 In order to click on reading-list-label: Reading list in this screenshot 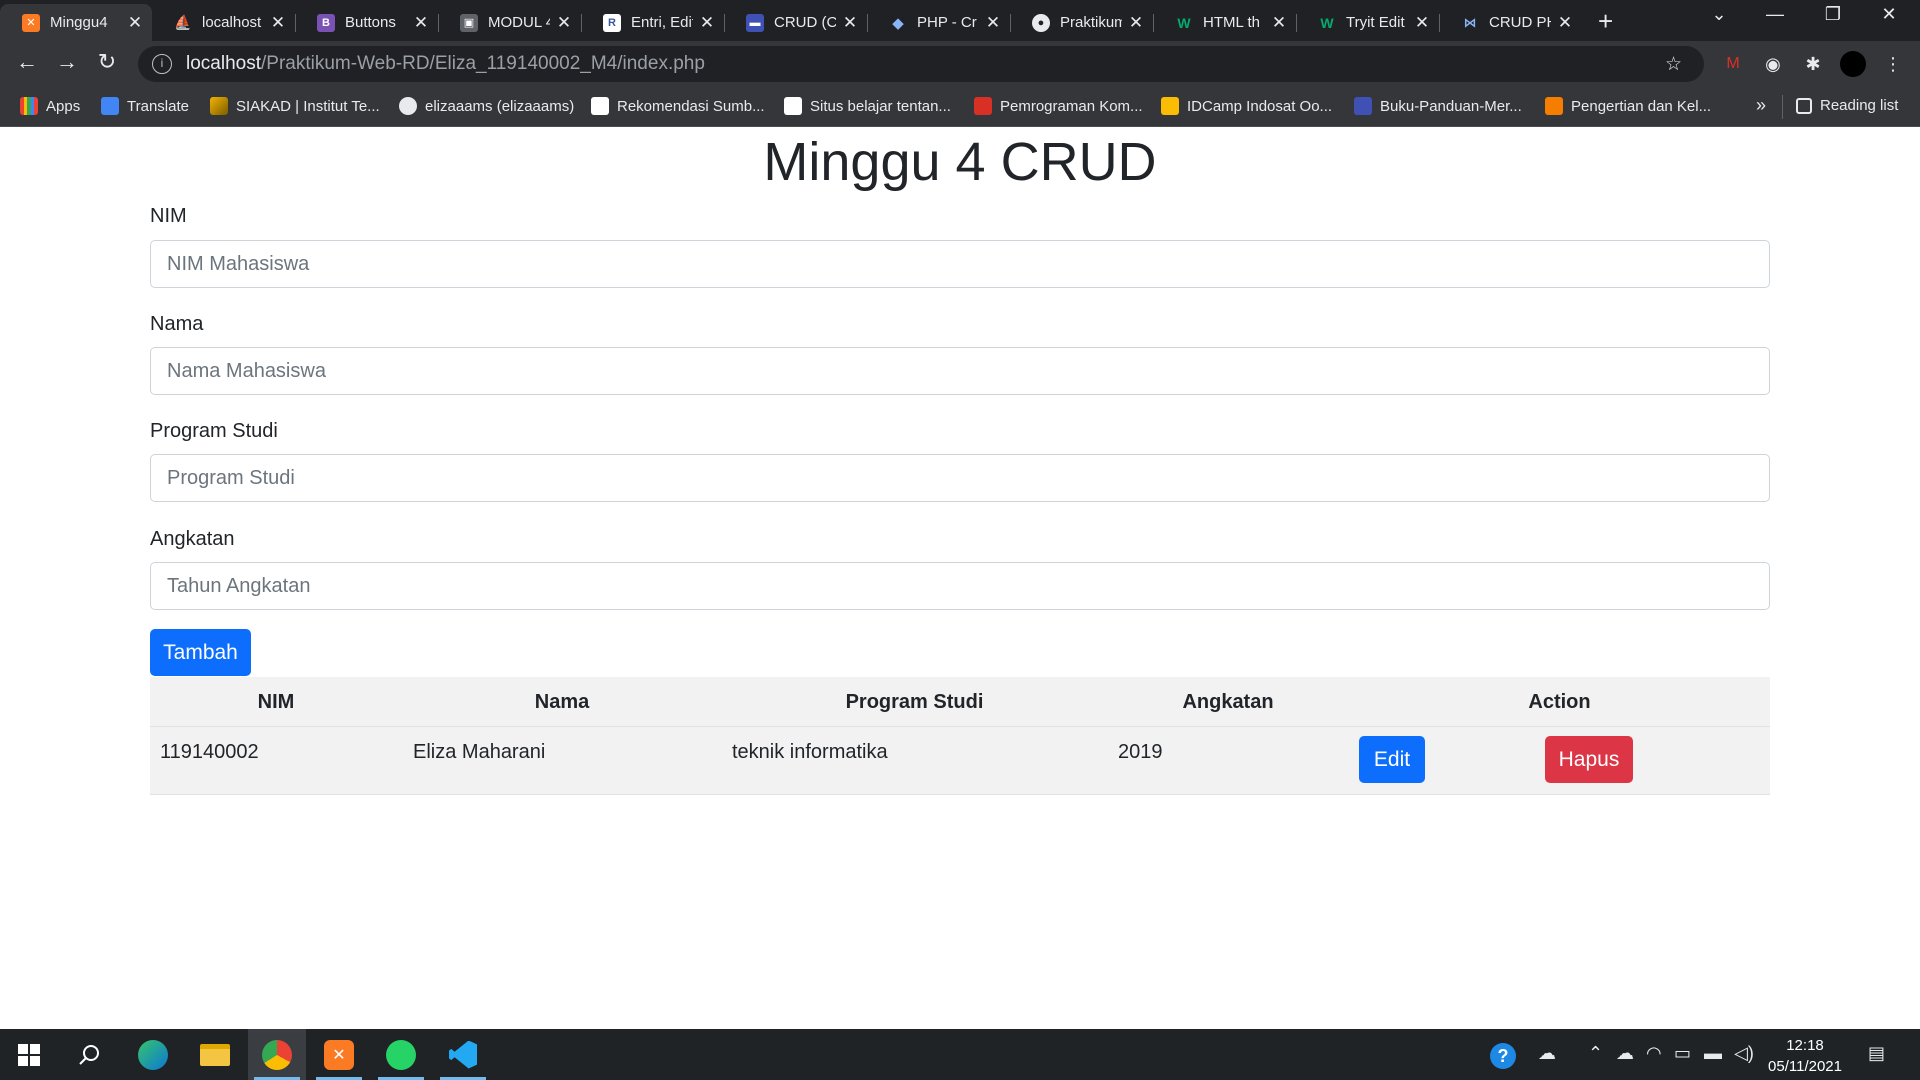, I will do `click(1859, 105)`.